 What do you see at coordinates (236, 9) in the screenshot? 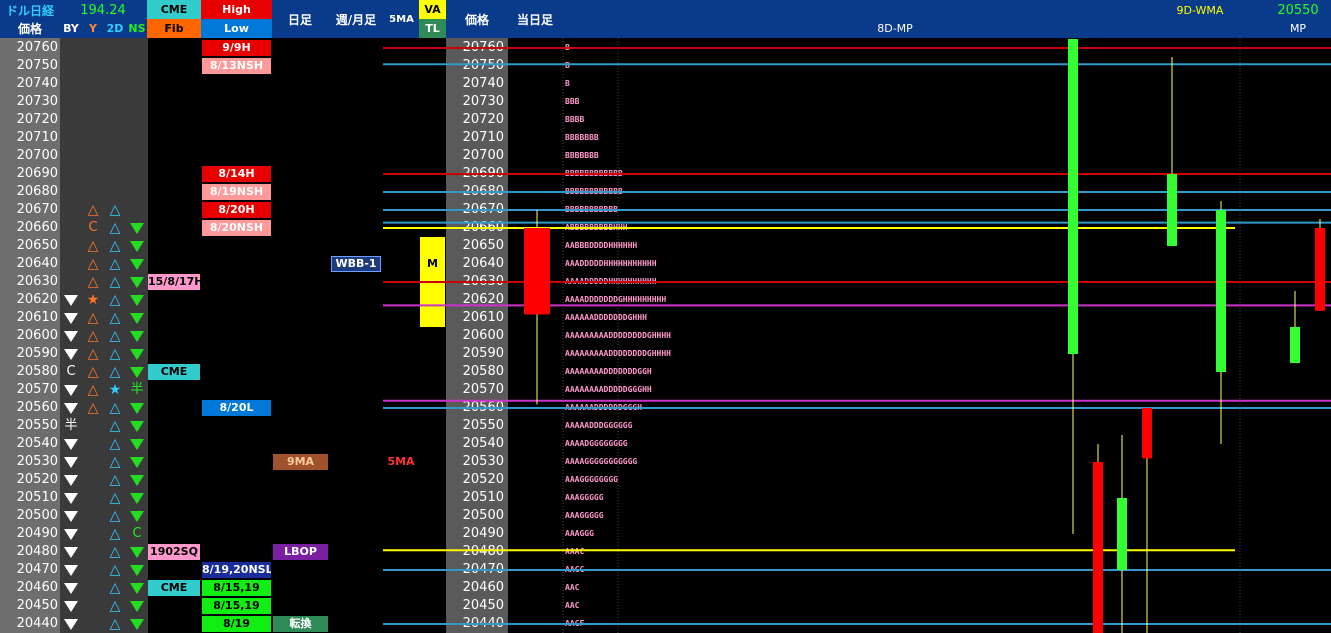
I see `header-high: High` at bounding box center [236, 9].